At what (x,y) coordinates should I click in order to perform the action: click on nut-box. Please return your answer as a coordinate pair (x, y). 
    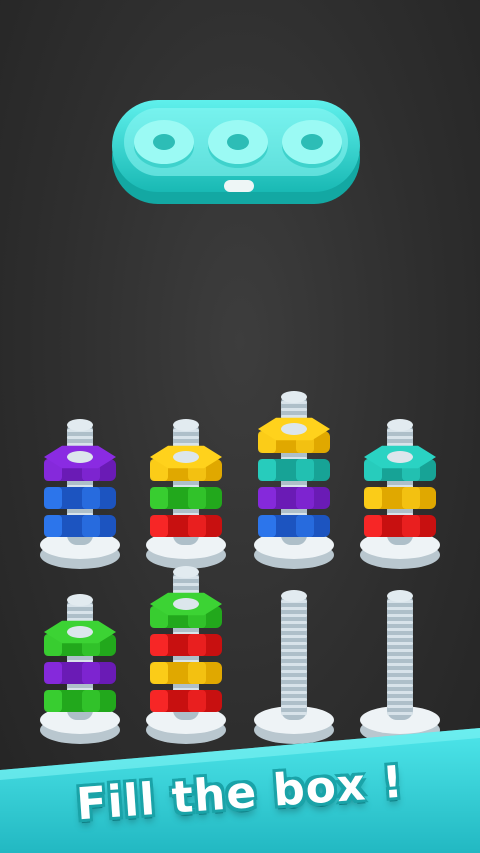
    Looking at the image, I should click on (236, 152).